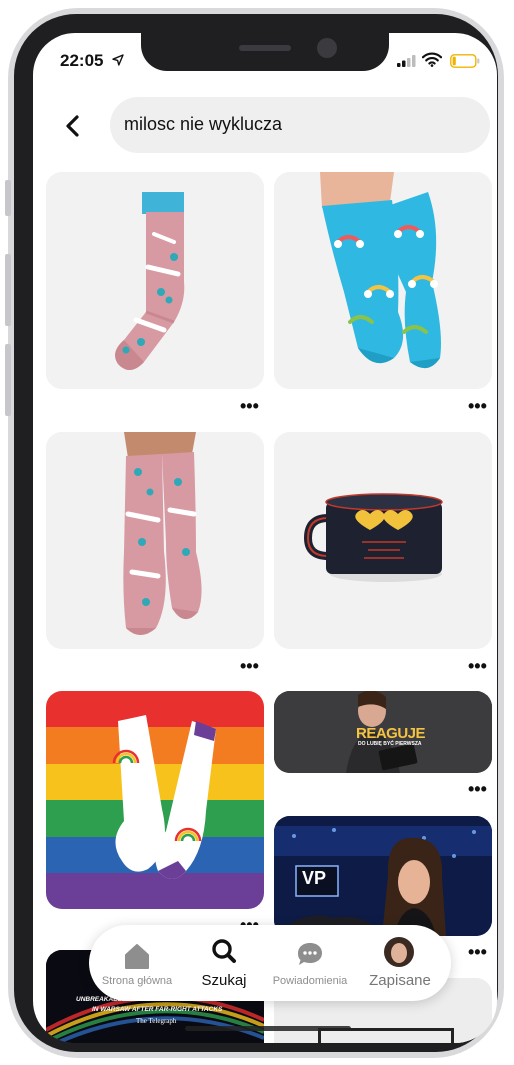  What do you see at coordinates (310, 954) in the screenshot?
I see `chat-bubble-icon` at bounding box center [310, 954].